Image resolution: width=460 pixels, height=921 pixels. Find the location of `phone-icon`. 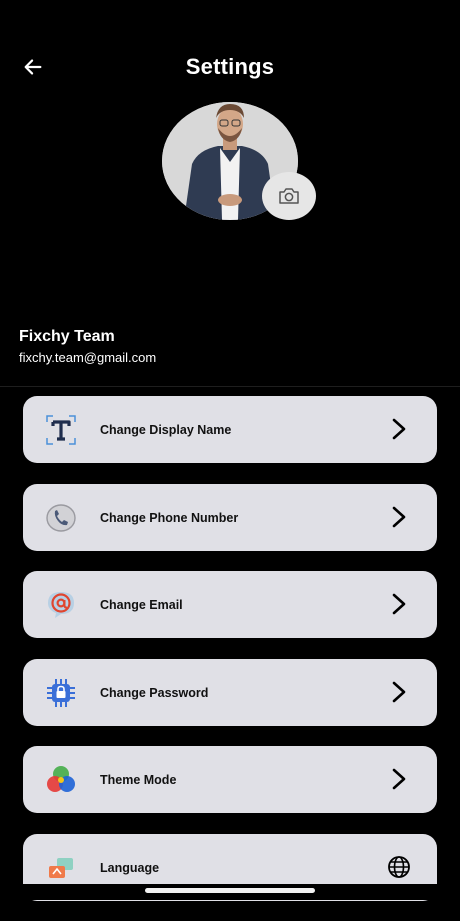

phone-icon is located at coordinates (61, 518).